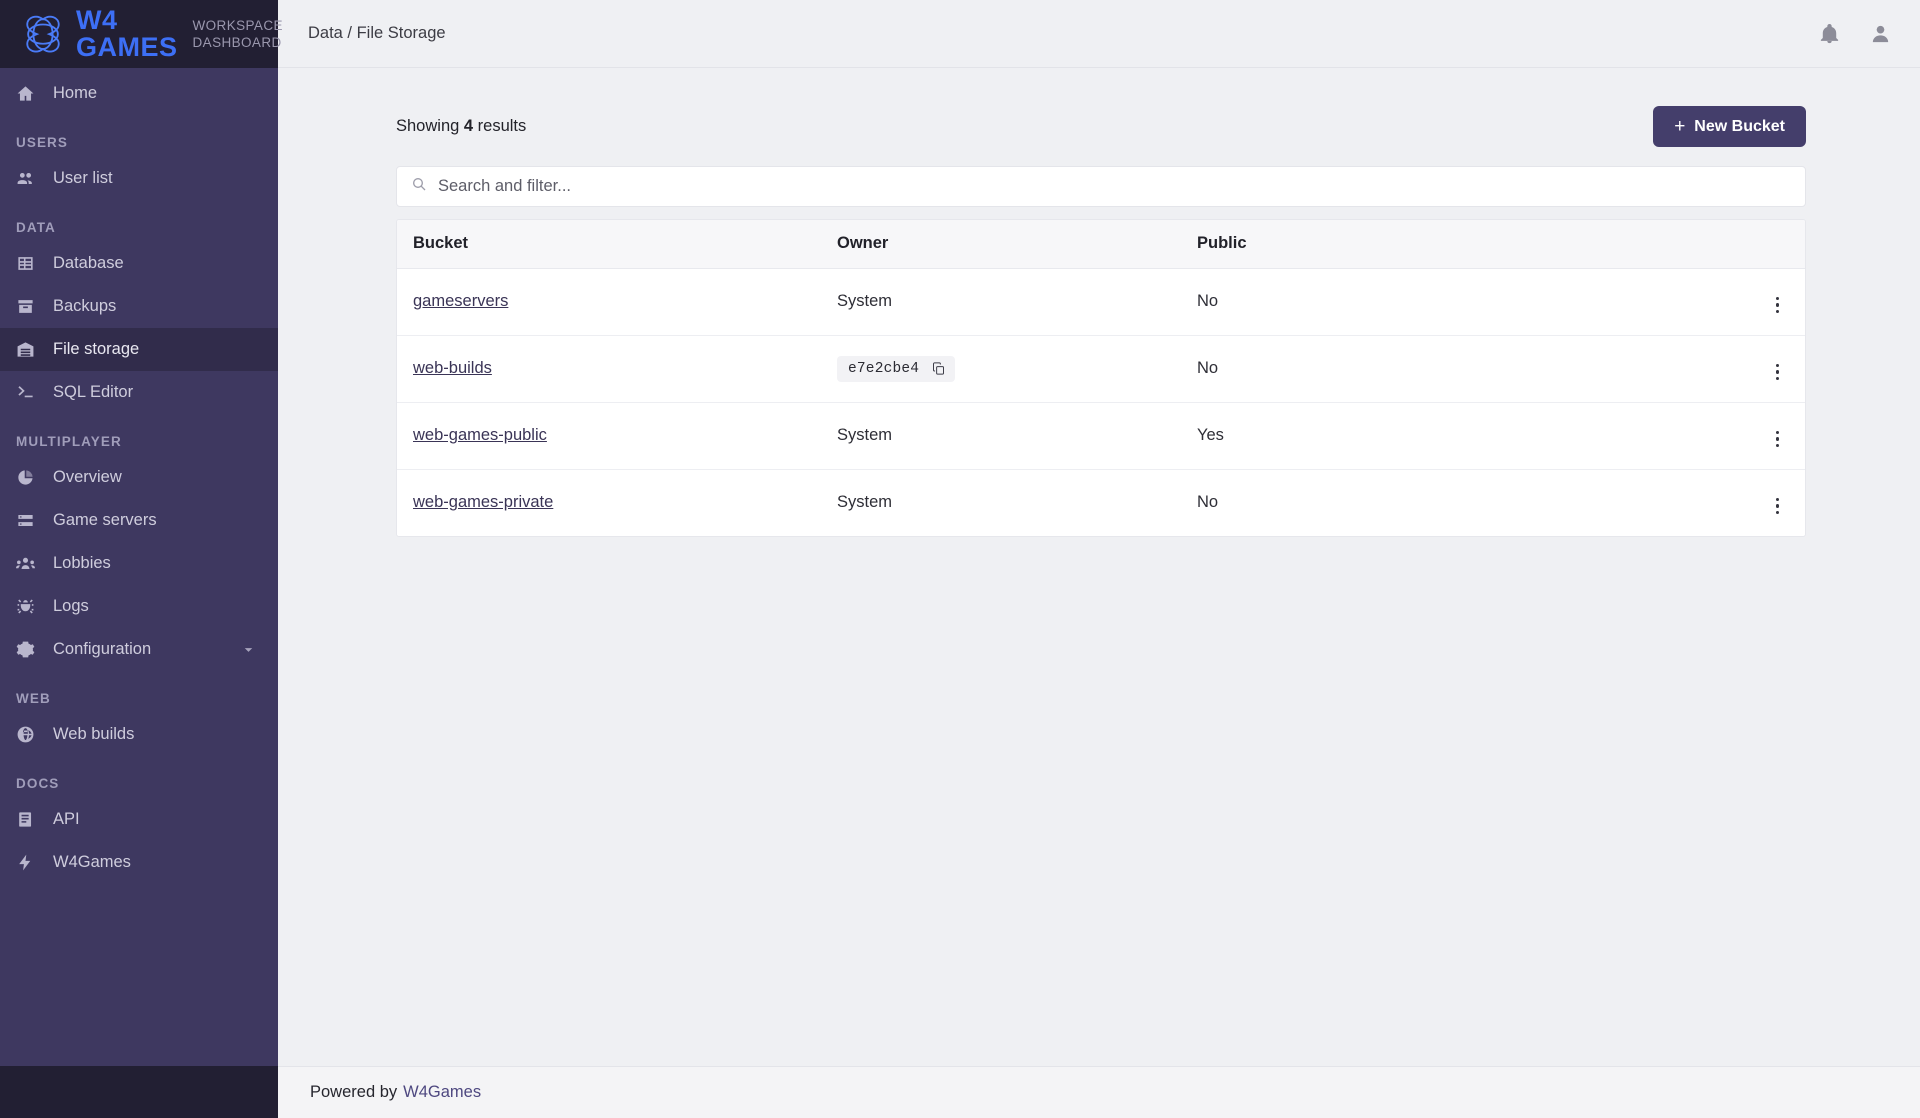 This screenshot has height=1118, width=1920. I want to click on sidebar-item-logs: Logs, so click(139, 606).